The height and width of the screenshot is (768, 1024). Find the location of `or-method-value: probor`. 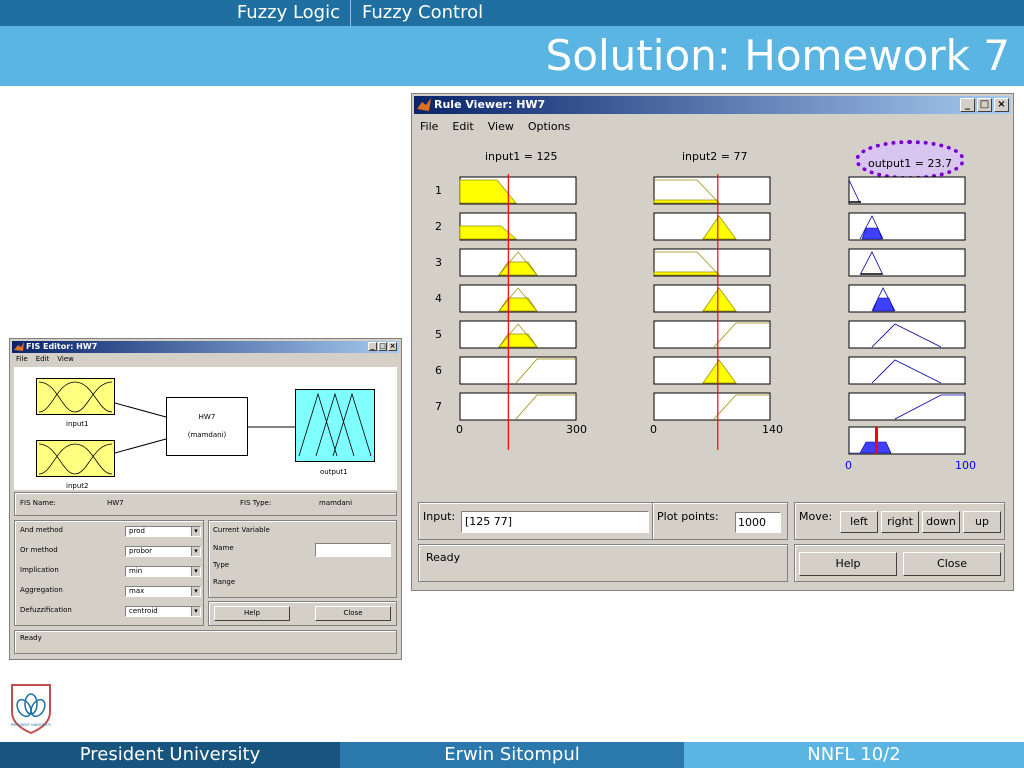

or-method-value: probor is located at coordinates (141, 551).